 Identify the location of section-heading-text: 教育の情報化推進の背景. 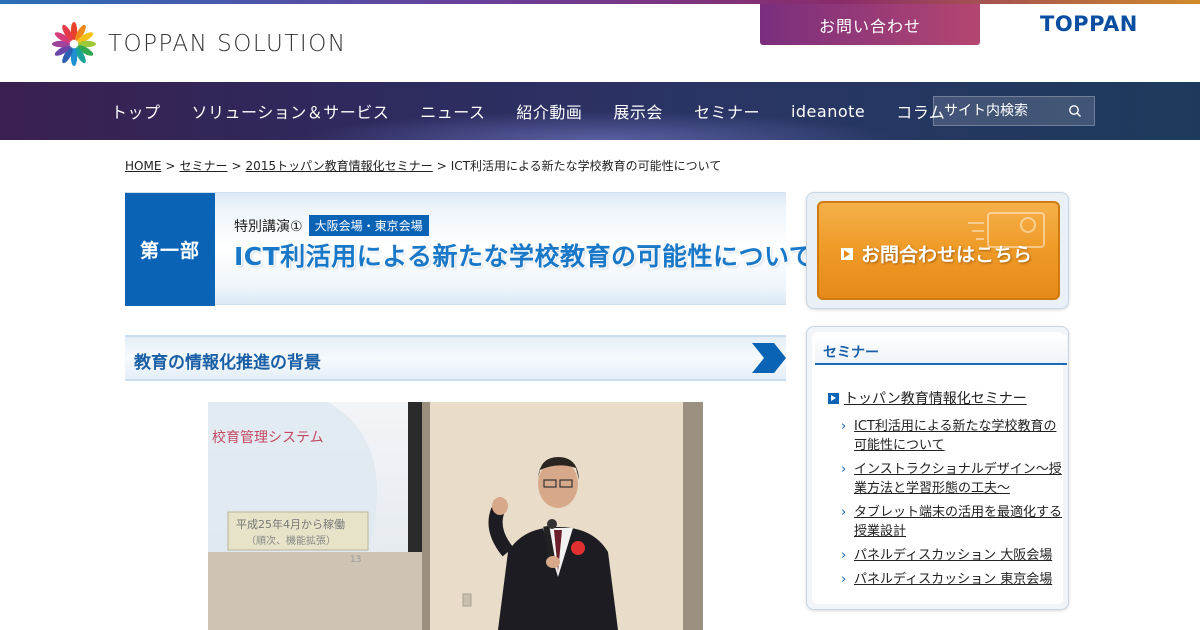
(227, 363).